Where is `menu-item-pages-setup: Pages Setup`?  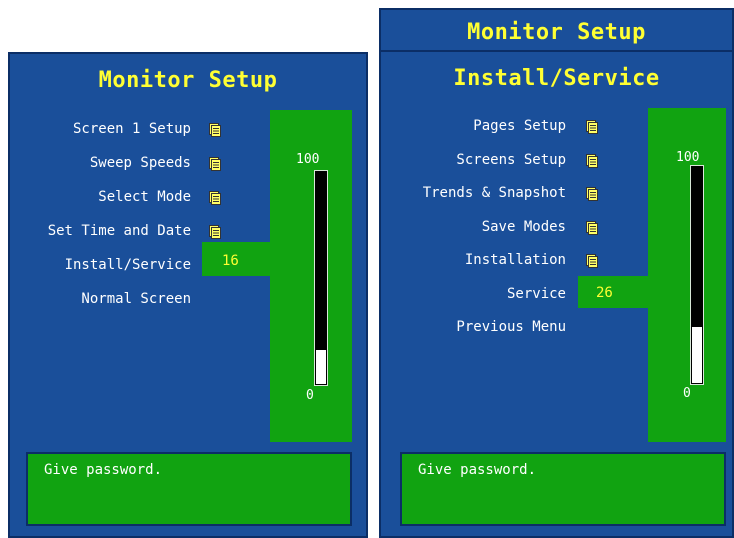
menu-item-pages-setup: Pages Setup is located at coordinates (519, 126).